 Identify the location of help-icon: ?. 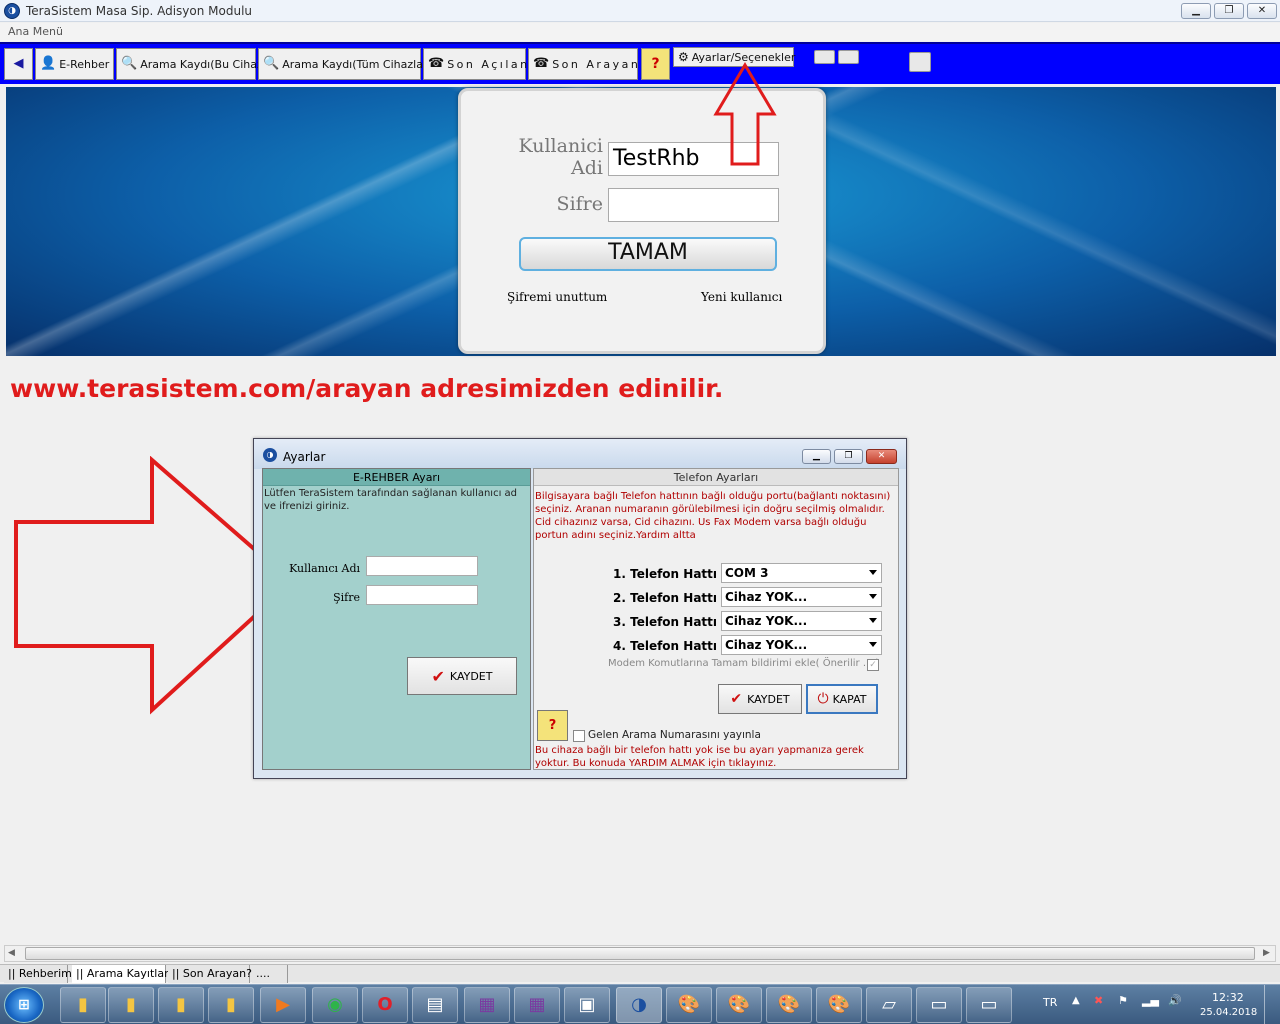
(552, 725).